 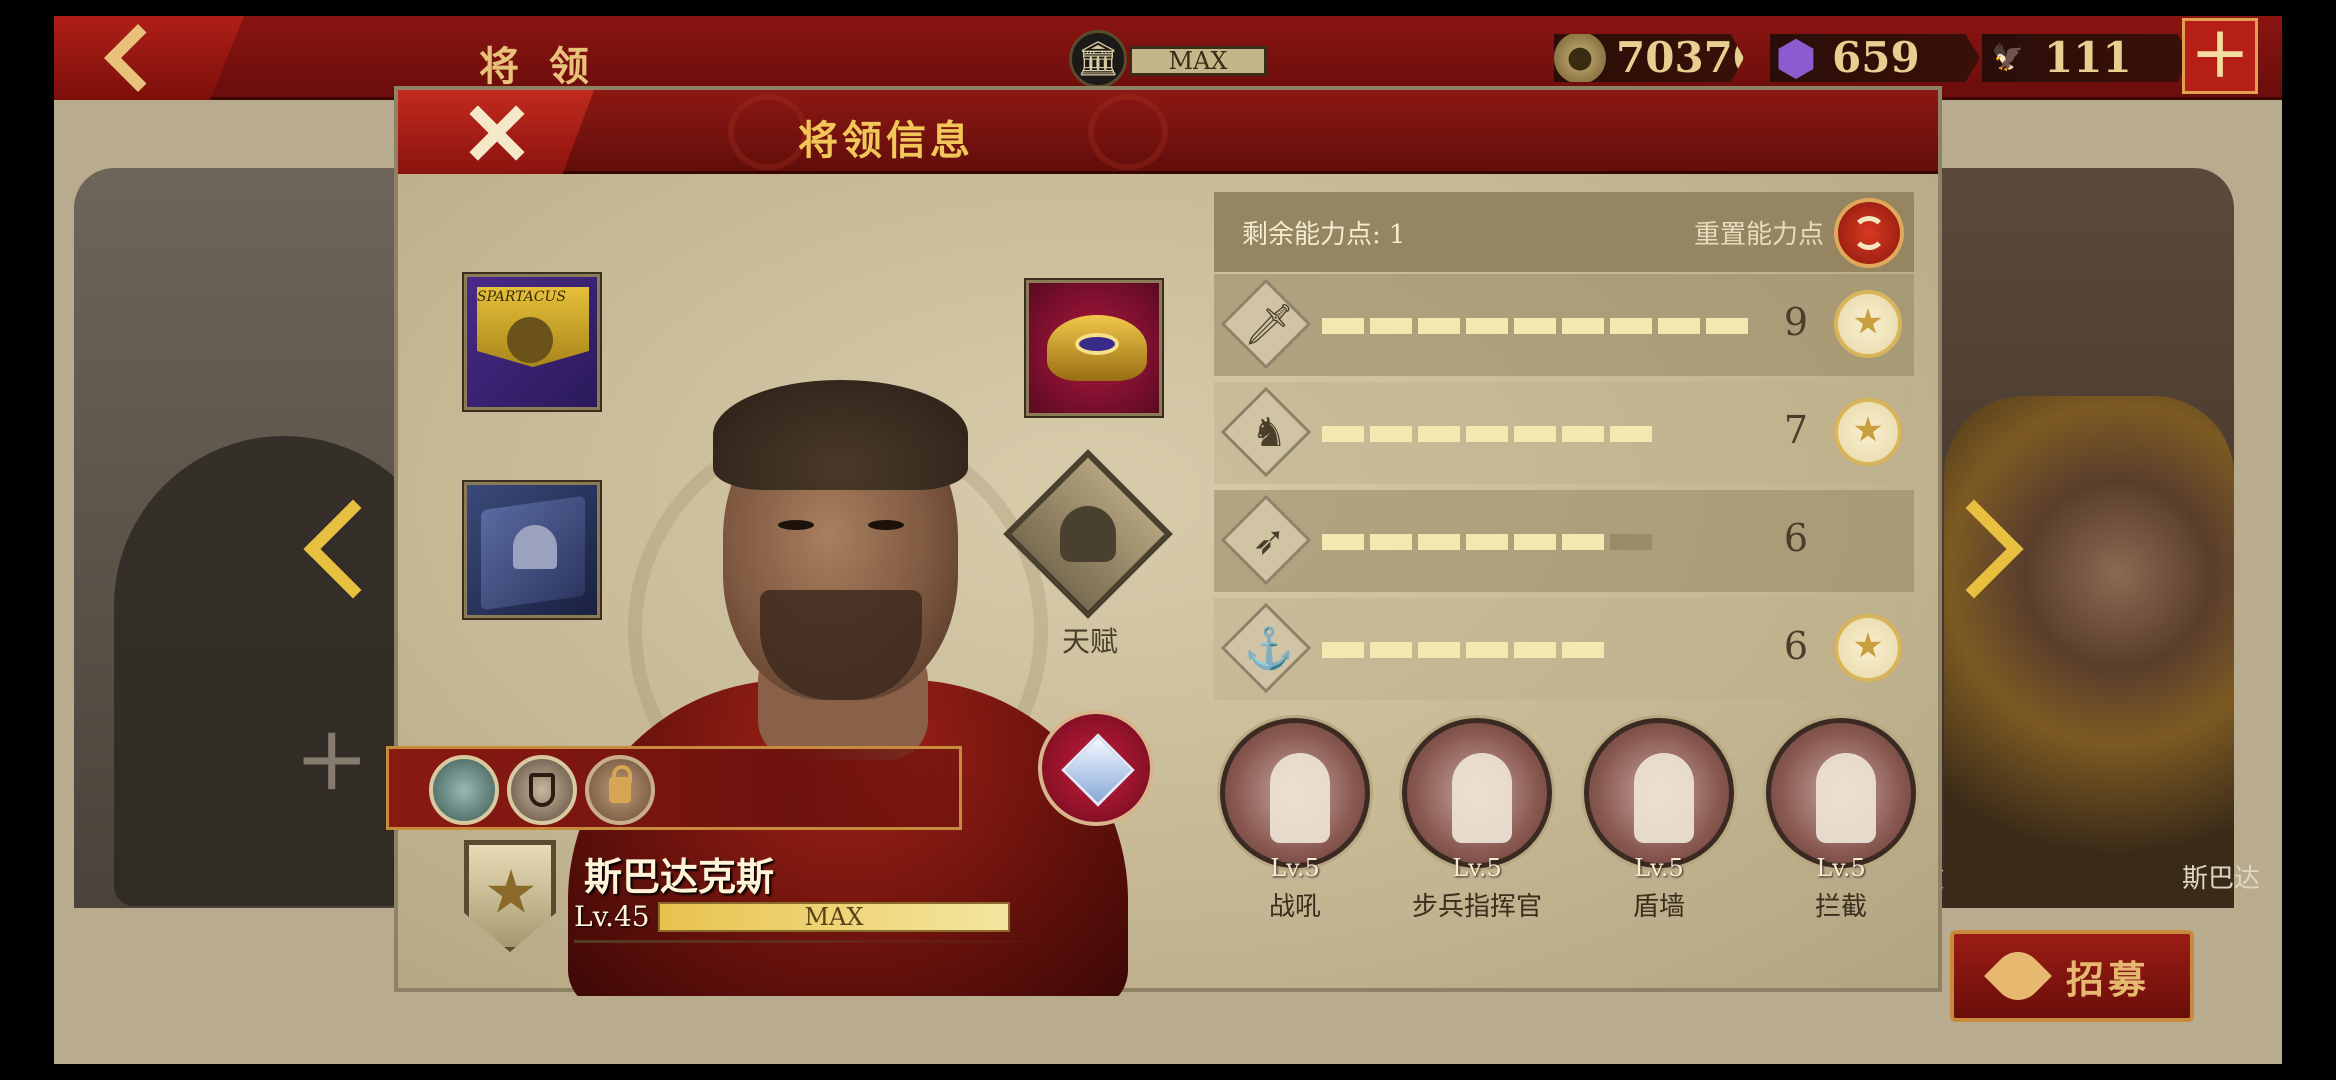 I want to click on back-button, so click(x=149, y=58).